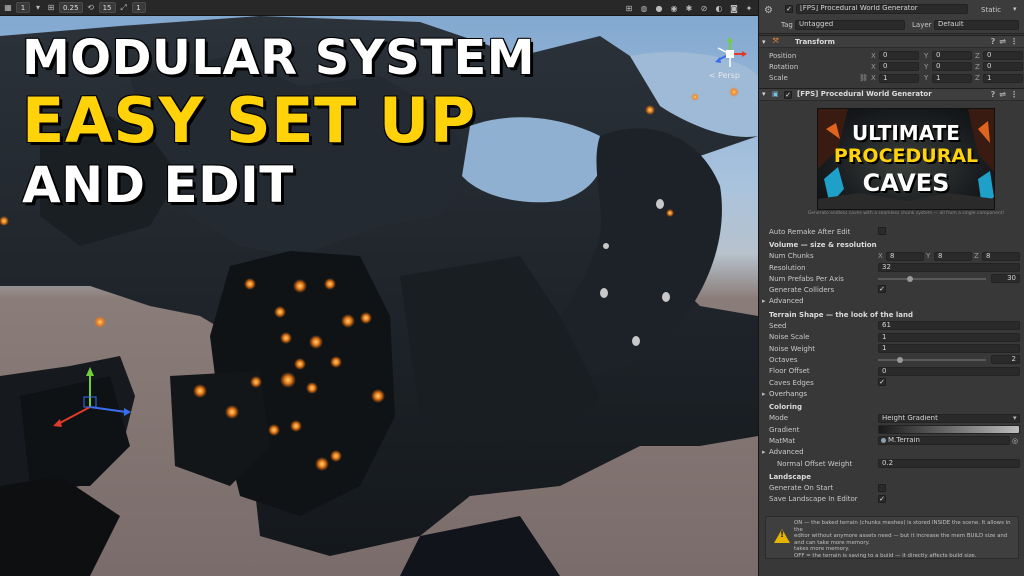 This screenshot has width=1024, height=576. What do you see at coordinates (952, 67) in the screenshot?
I see `rotation-y-field: 0` at bounding box center [952, 67].